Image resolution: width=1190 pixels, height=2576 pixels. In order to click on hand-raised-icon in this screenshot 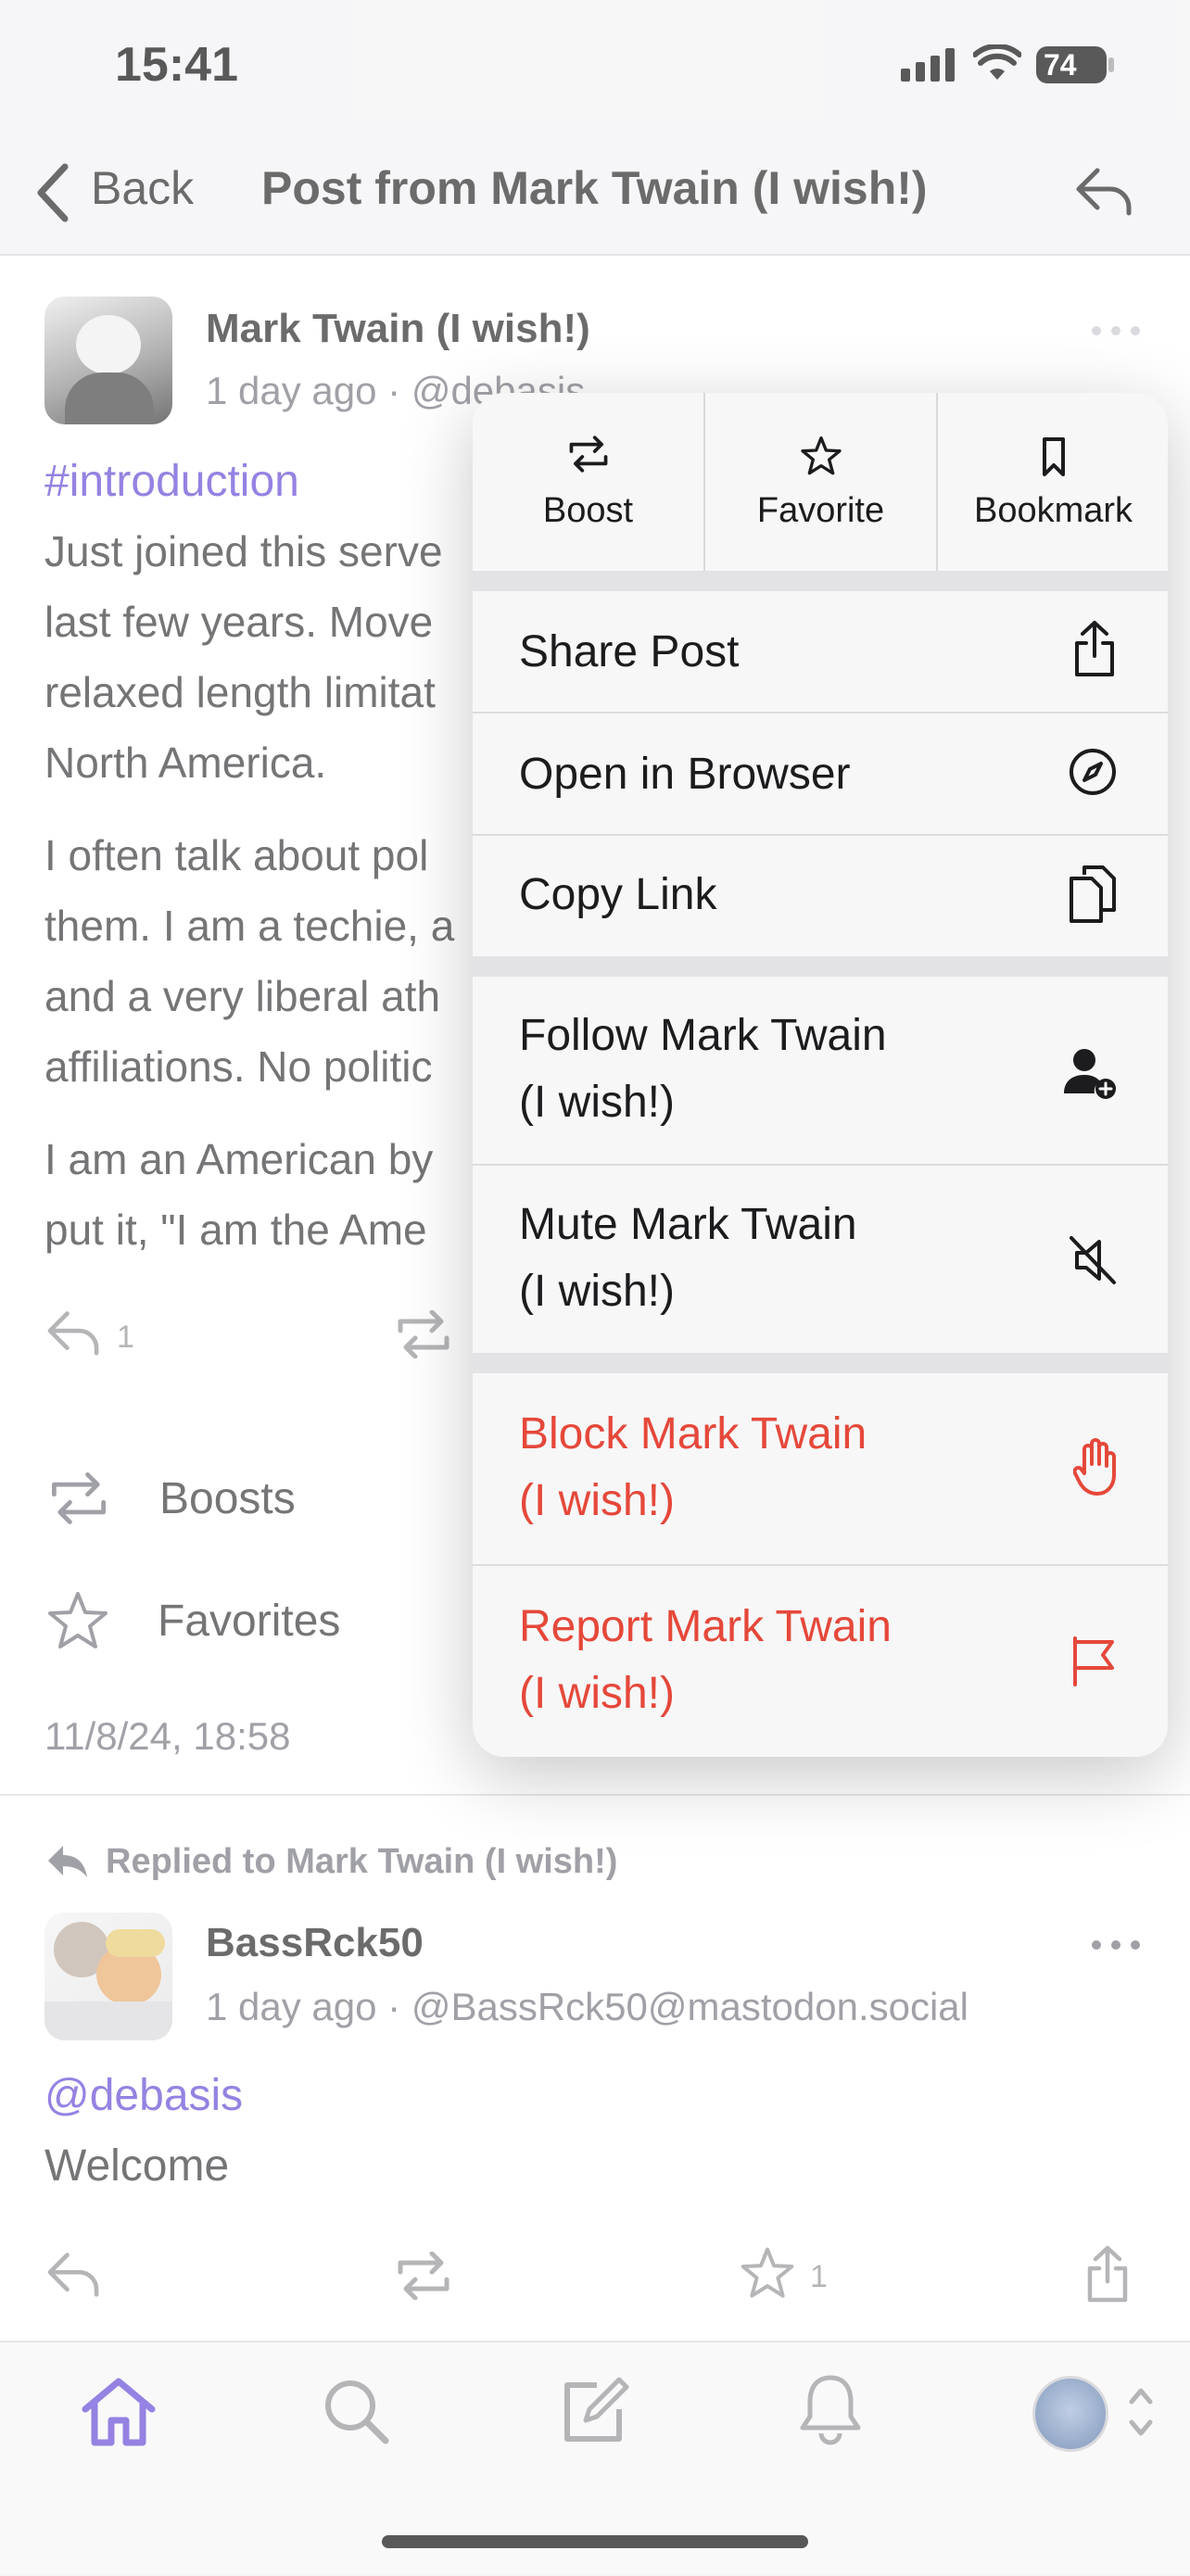, I will do `click(1095, 1468)`.